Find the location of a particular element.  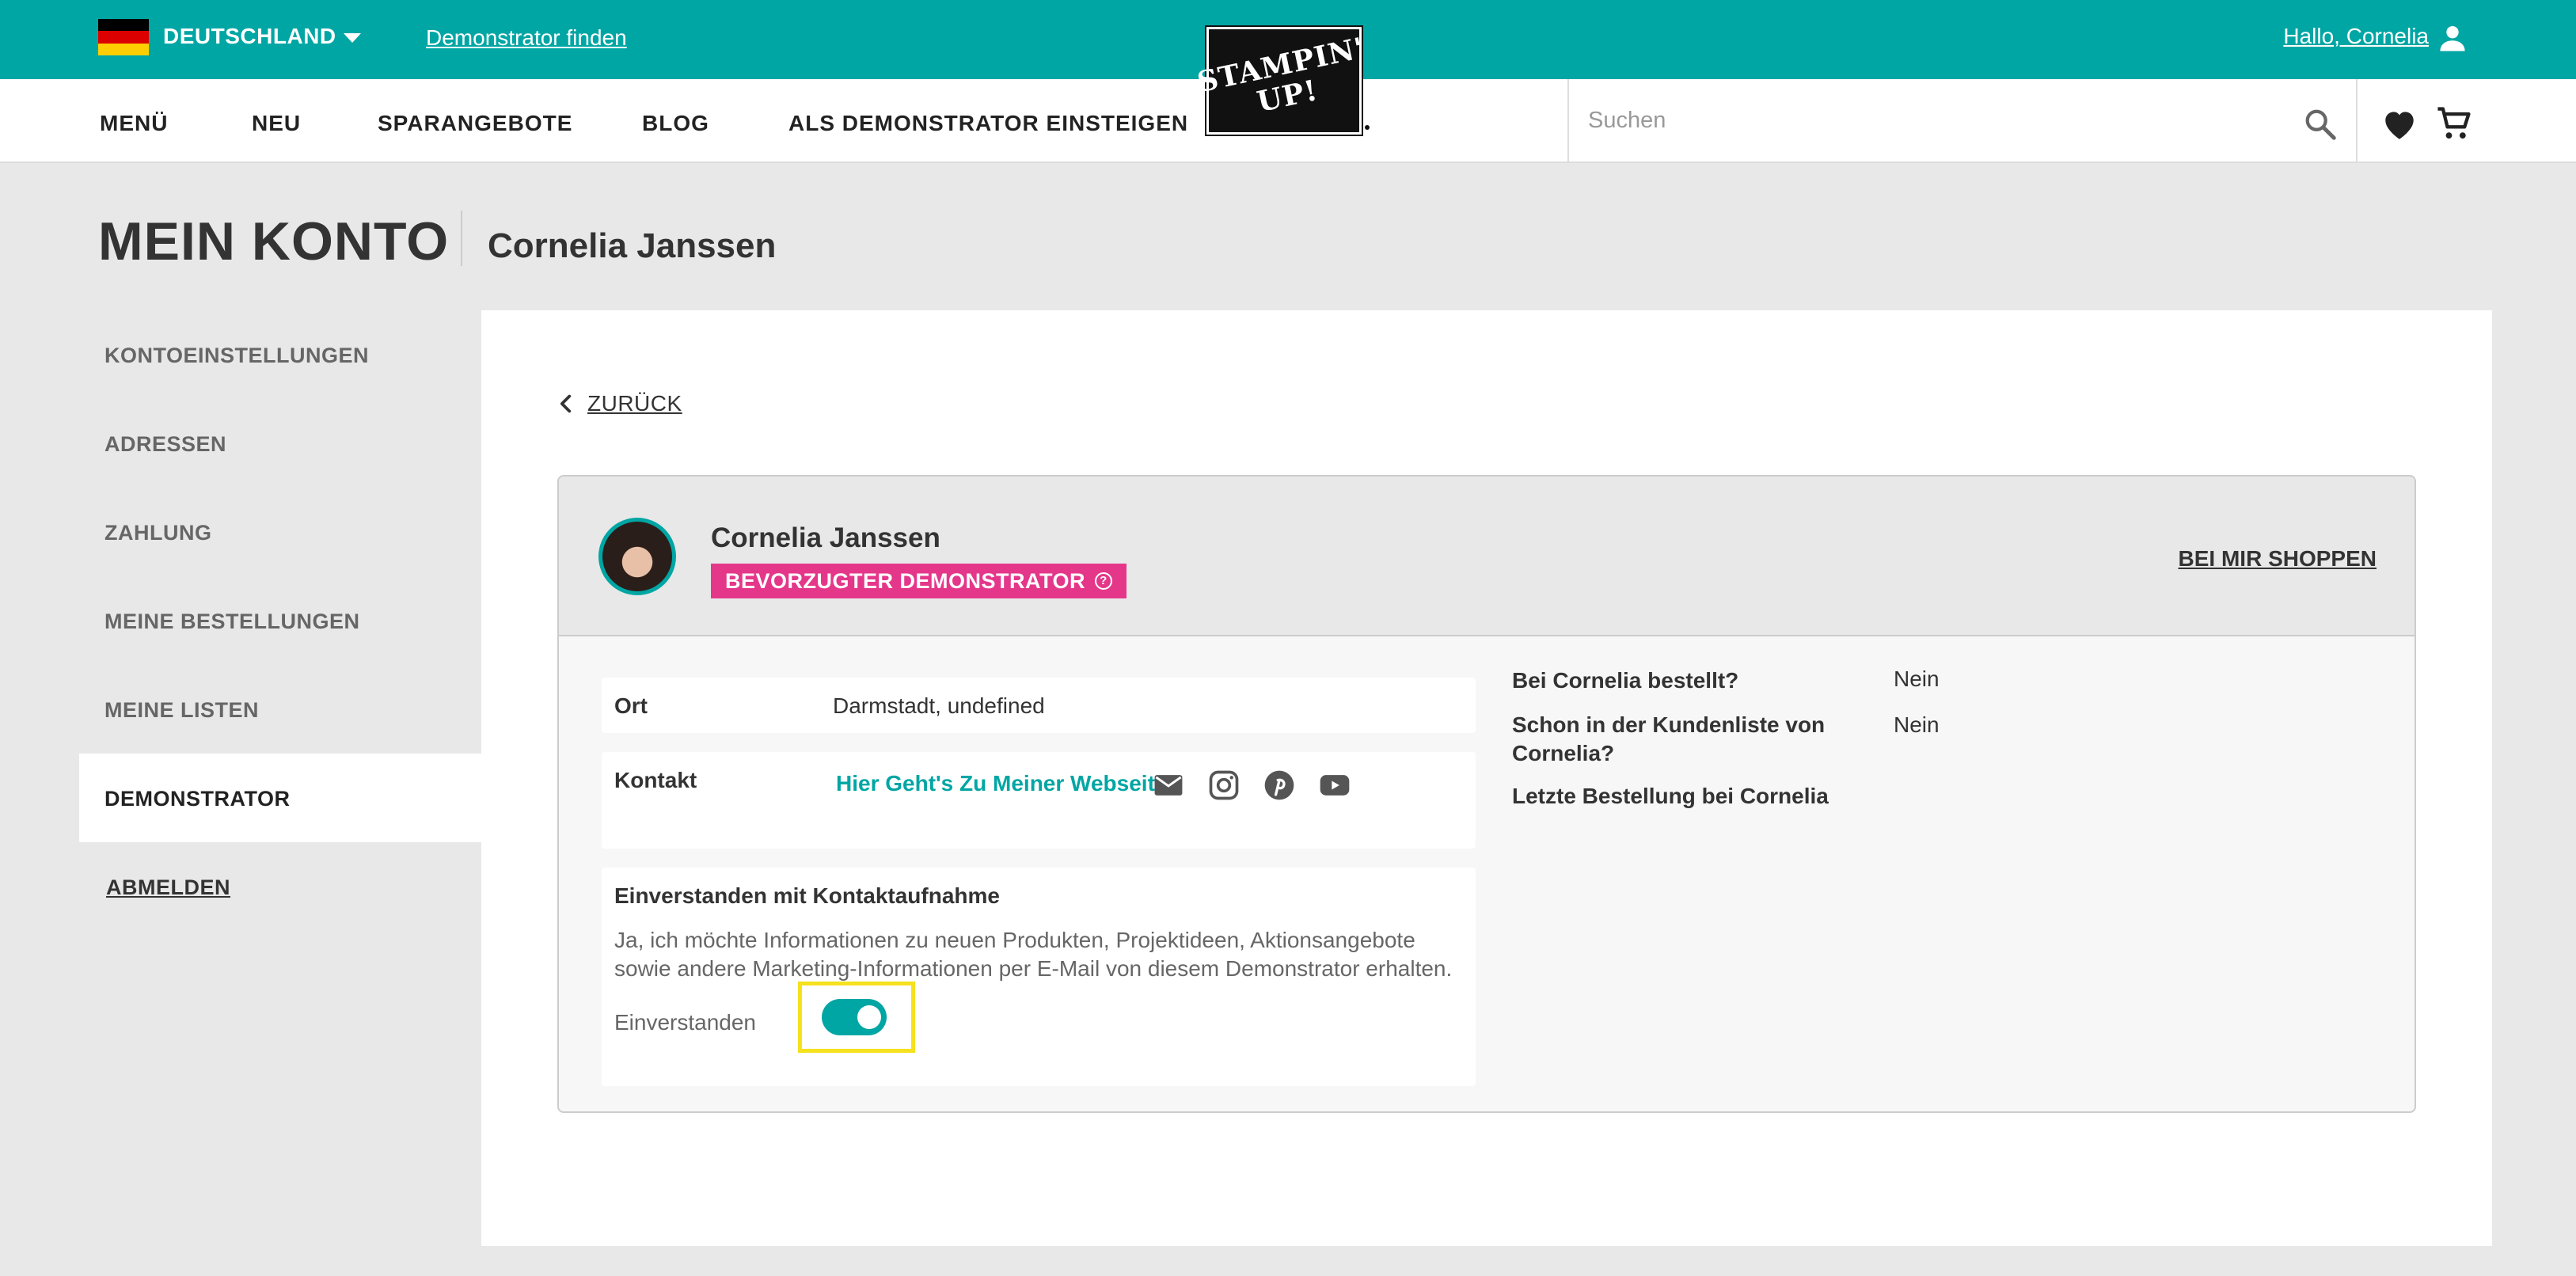

location-value: Darmstadt, undefined is located at coordinates (939, 705).